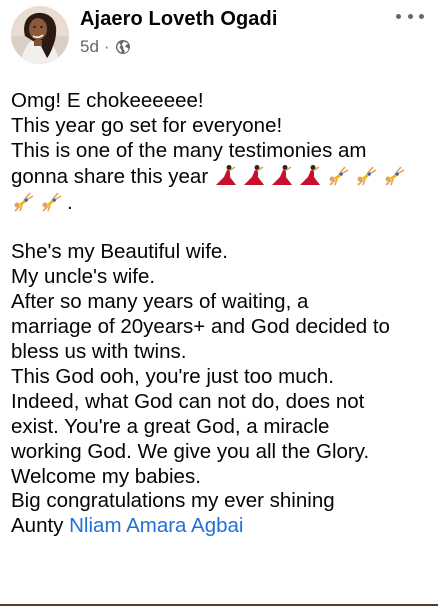  What do you see at coordinates (200, 327) in the screenshot?
I see `post-line: marriage of 20years+ and God decided to` at bounding box center [200, 327].